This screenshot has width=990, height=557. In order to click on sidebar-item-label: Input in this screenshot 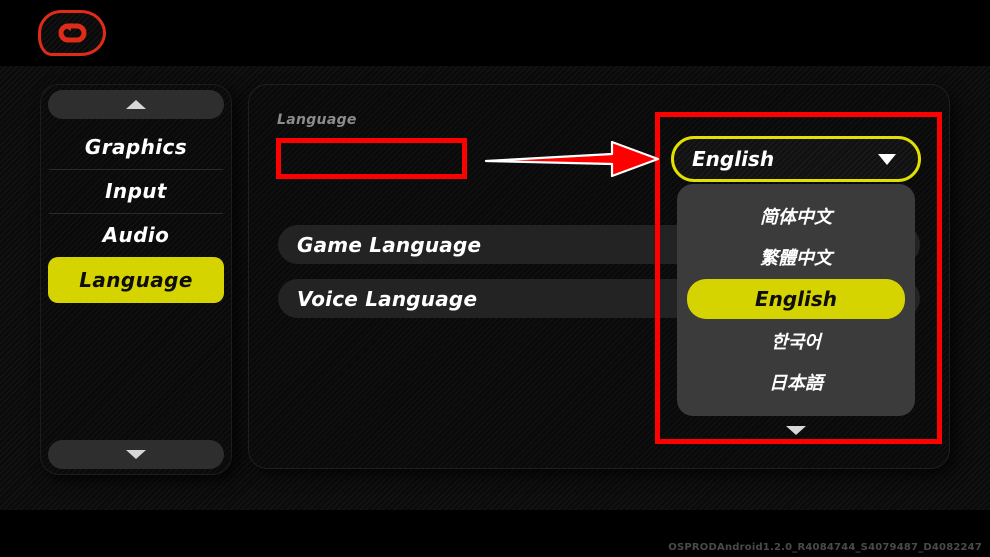, I will do `click(136, 191)`.